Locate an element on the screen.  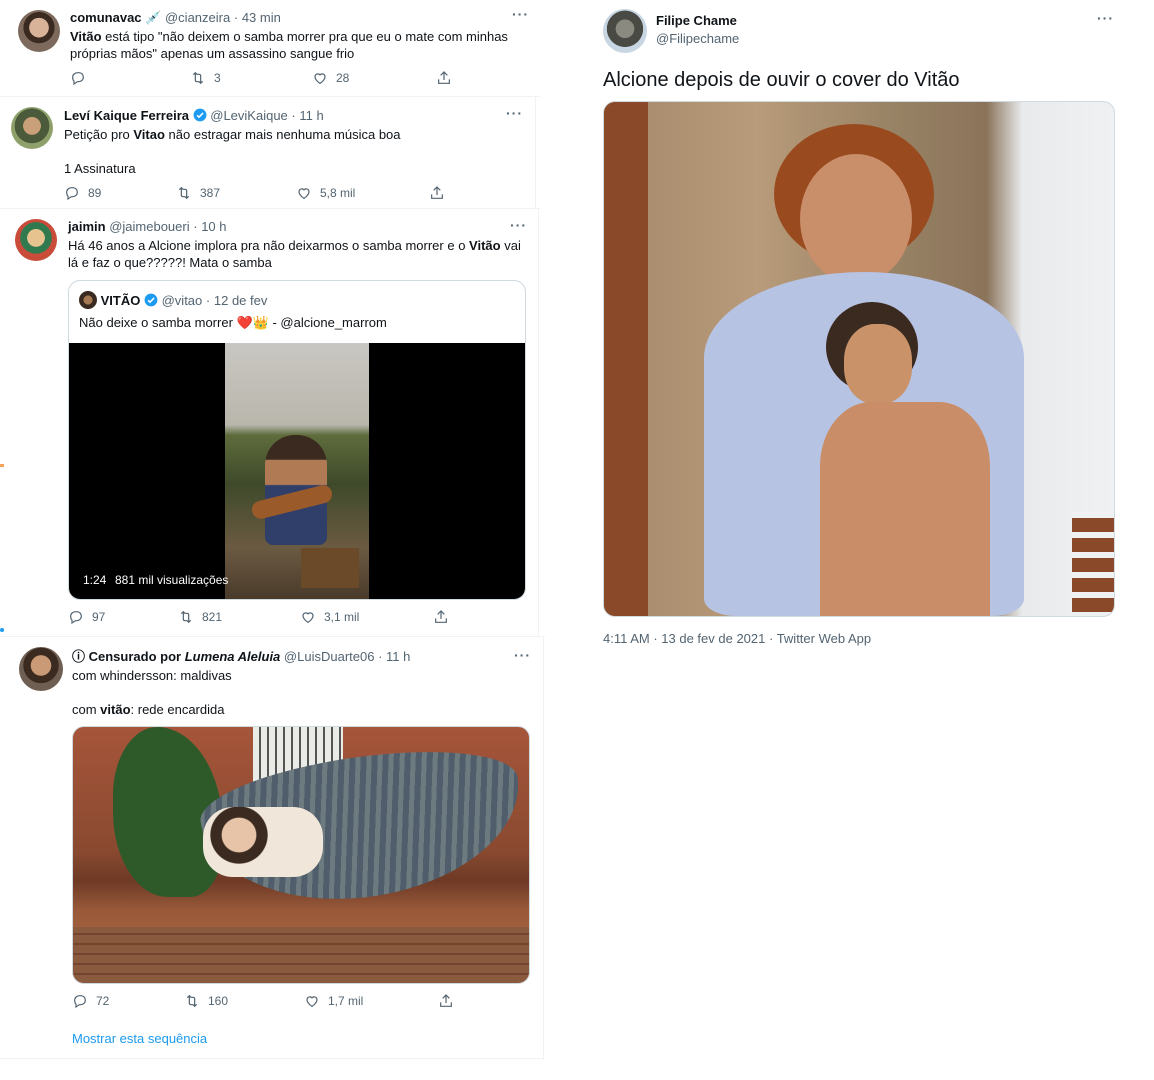
tweet-header: jaimin @jaimeboueri · 10 h is located at coordinates (147, 226).